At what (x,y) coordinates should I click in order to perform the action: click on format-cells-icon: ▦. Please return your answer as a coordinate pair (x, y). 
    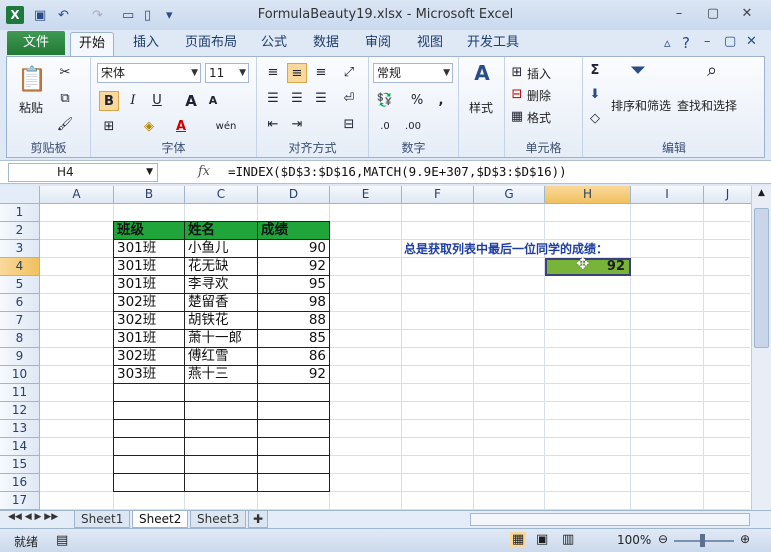
    Looking at the image, I should click on (517, 117).